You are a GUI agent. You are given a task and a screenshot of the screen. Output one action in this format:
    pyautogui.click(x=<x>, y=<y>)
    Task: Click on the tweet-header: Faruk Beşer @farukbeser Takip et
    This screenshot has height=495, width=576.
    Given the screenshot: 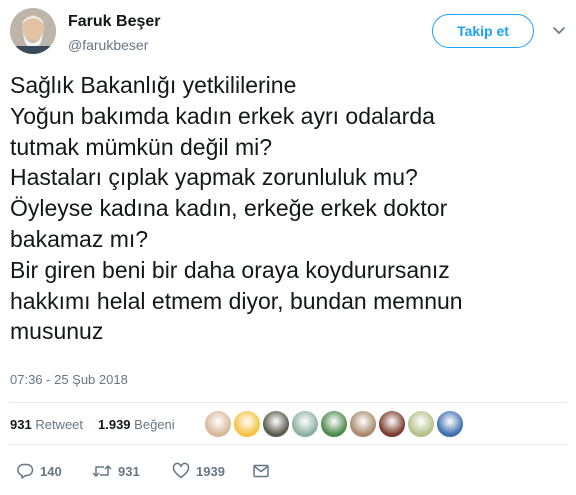 What is the action you would take?
    pyautogui.click(x=288, y=33)
    